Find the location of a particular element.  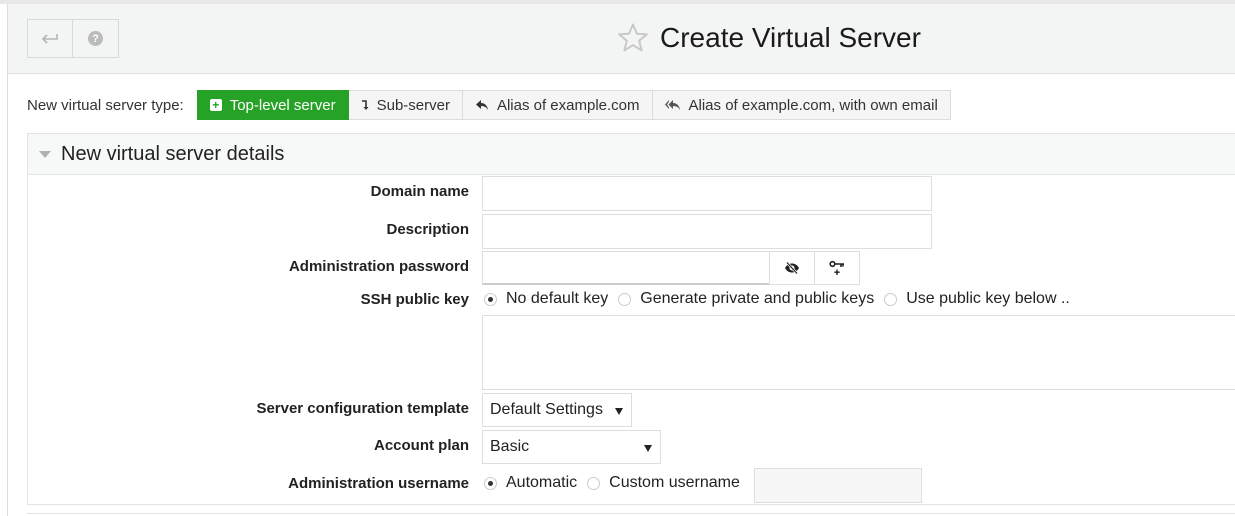

plus-square-icon: + is located at coordinates (215, 105).